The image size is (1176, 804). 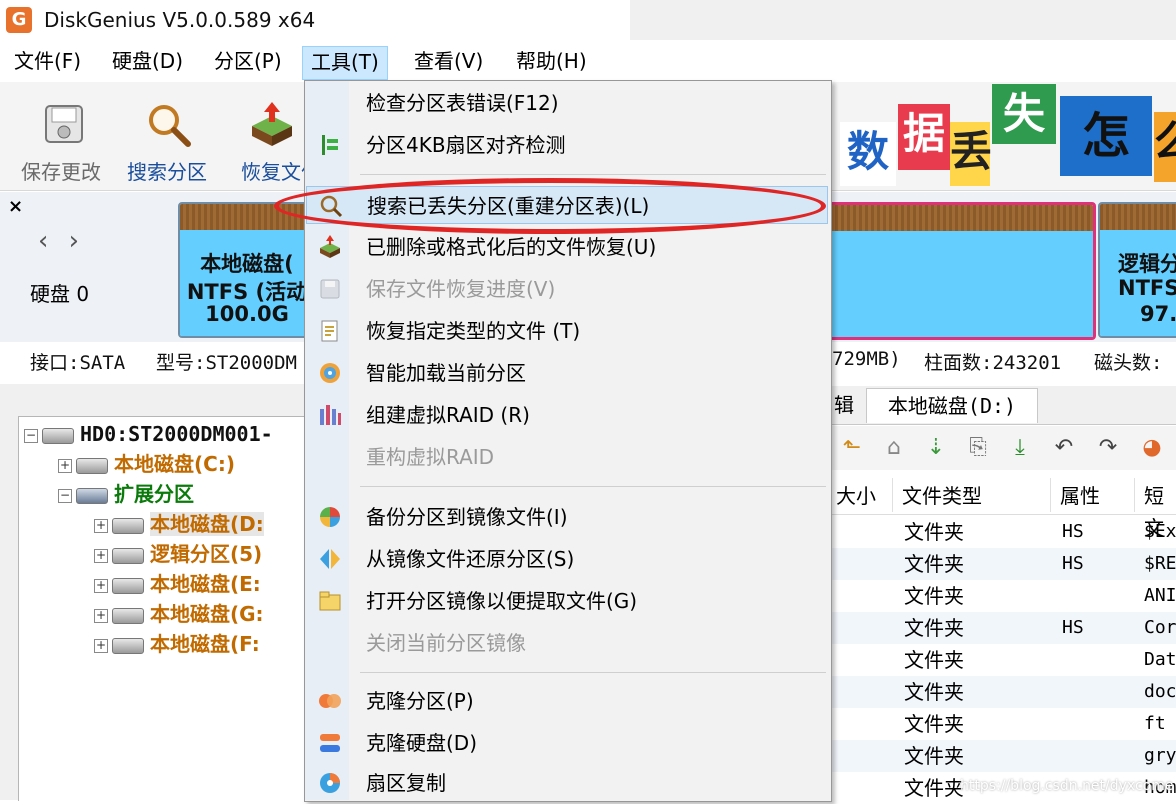 I want to click on download-icon: ⤓, so click(x=1020, y=448).